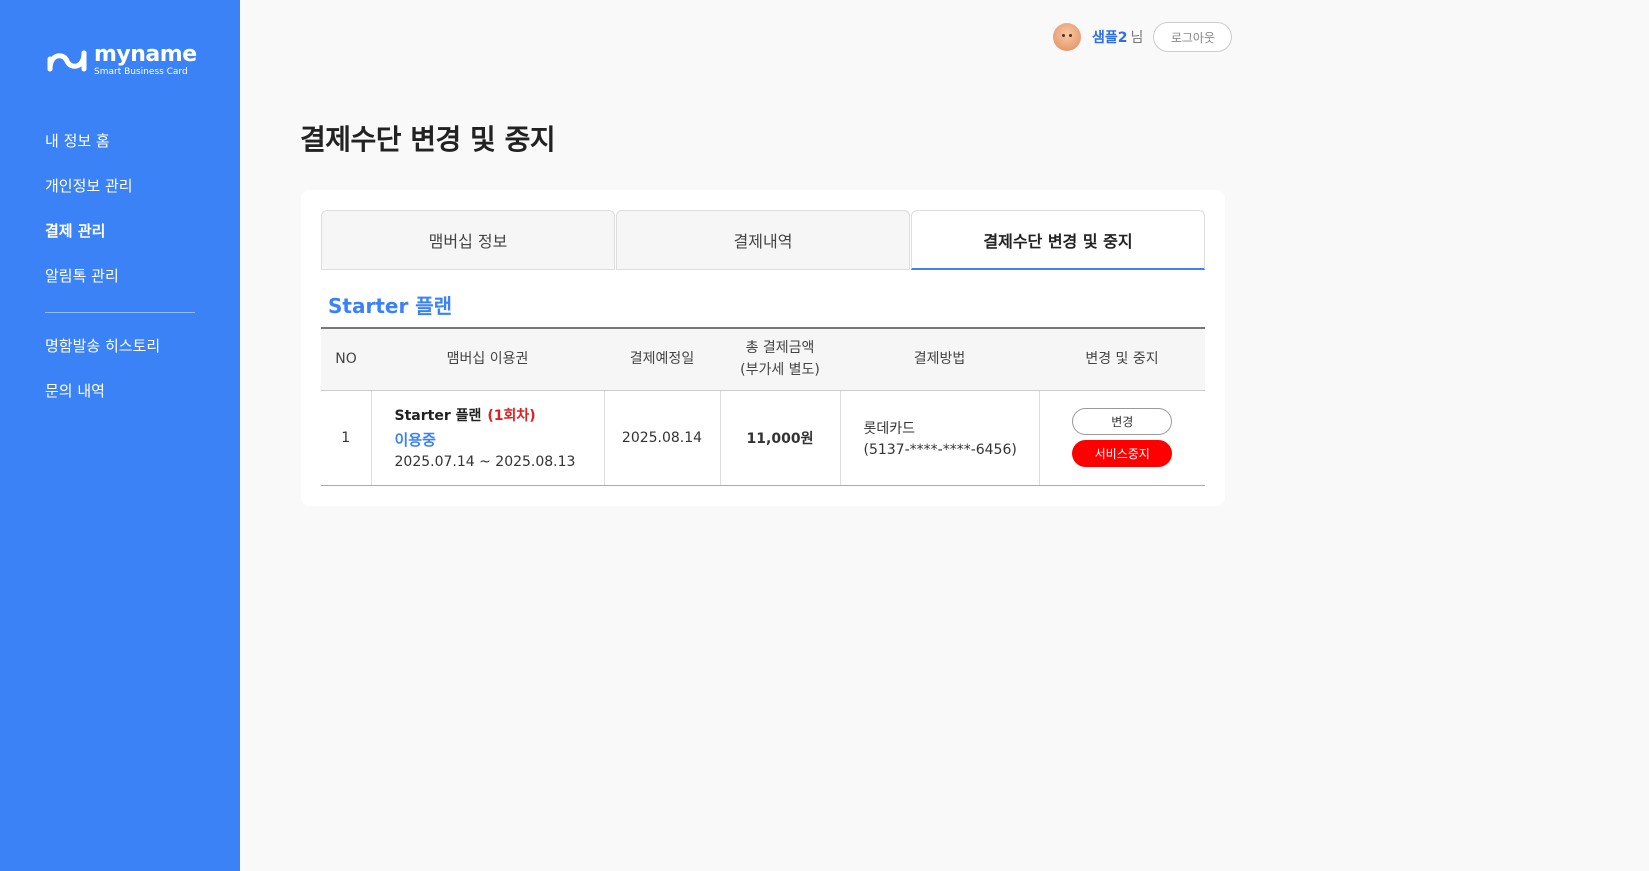 Image resolution: width=1649 pixels, height=871 pixels. Describe the element at coordinates (428, 139) in the screenshot. I see `page-title: 결제수단 변경 및 중지` at that location.